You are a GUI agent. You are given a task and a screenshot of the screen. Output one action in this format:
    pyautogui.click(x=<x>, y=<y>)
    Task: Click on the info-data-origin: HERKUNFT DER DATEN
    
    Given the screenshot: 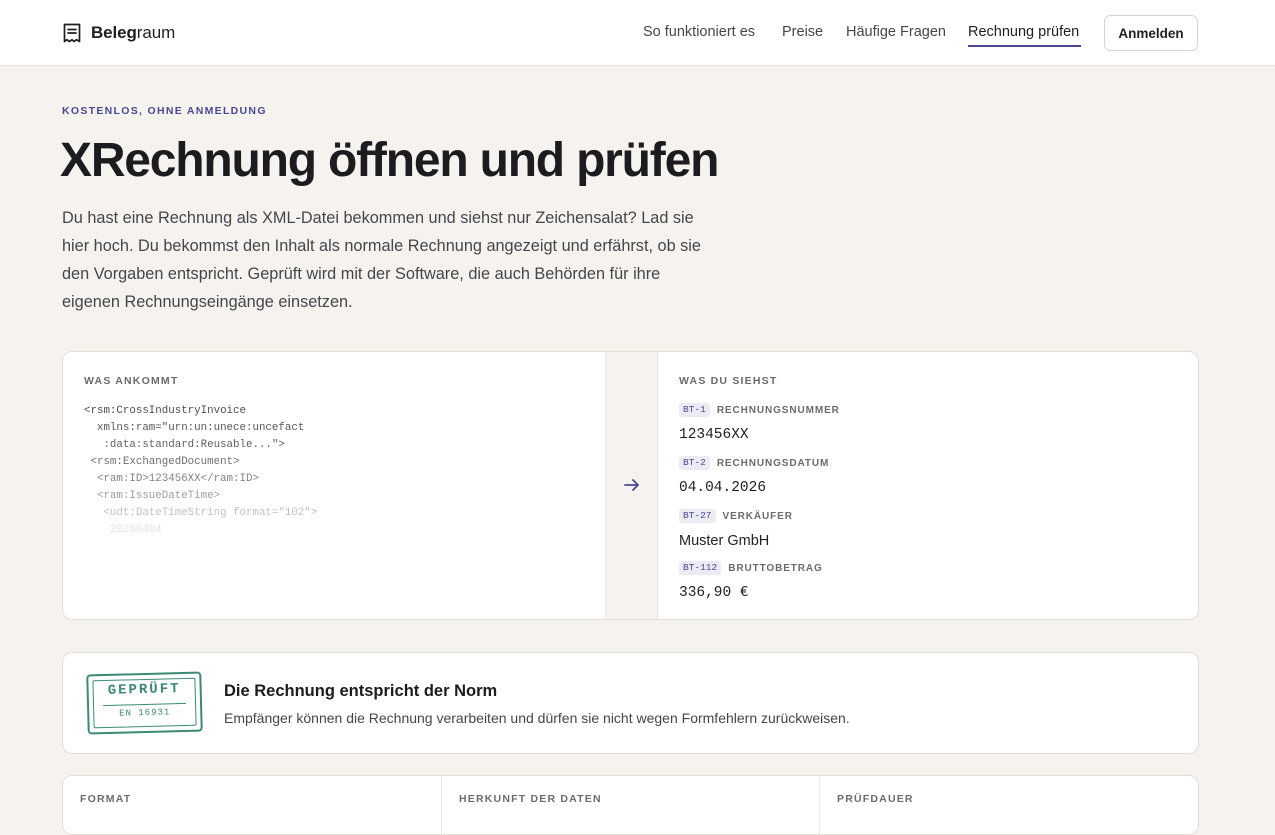 What is the action you would take?
    pyautogui.click(x=630, y=805)
    